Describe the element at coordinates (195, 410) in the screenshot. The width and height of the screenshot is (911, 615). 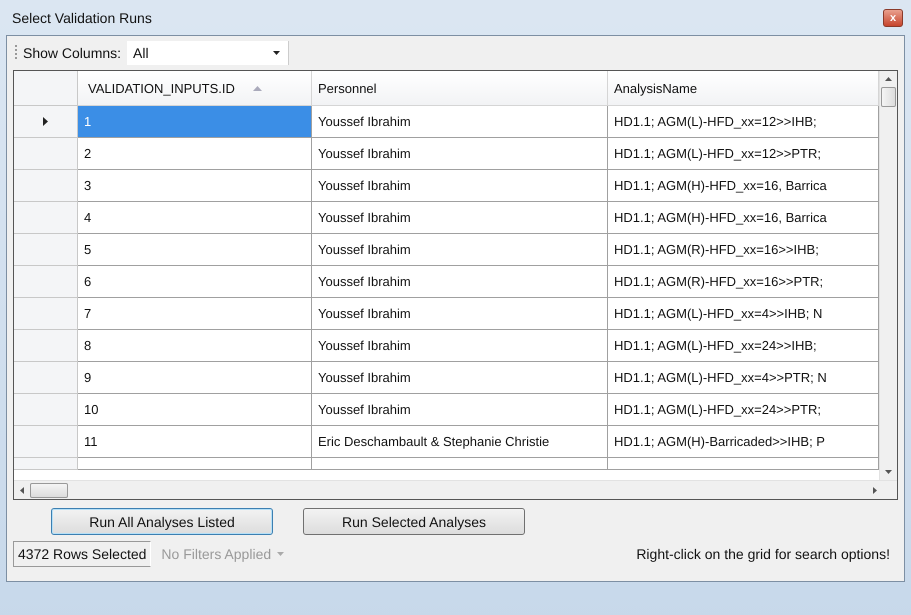
I see `table-cell: 10` at that location.